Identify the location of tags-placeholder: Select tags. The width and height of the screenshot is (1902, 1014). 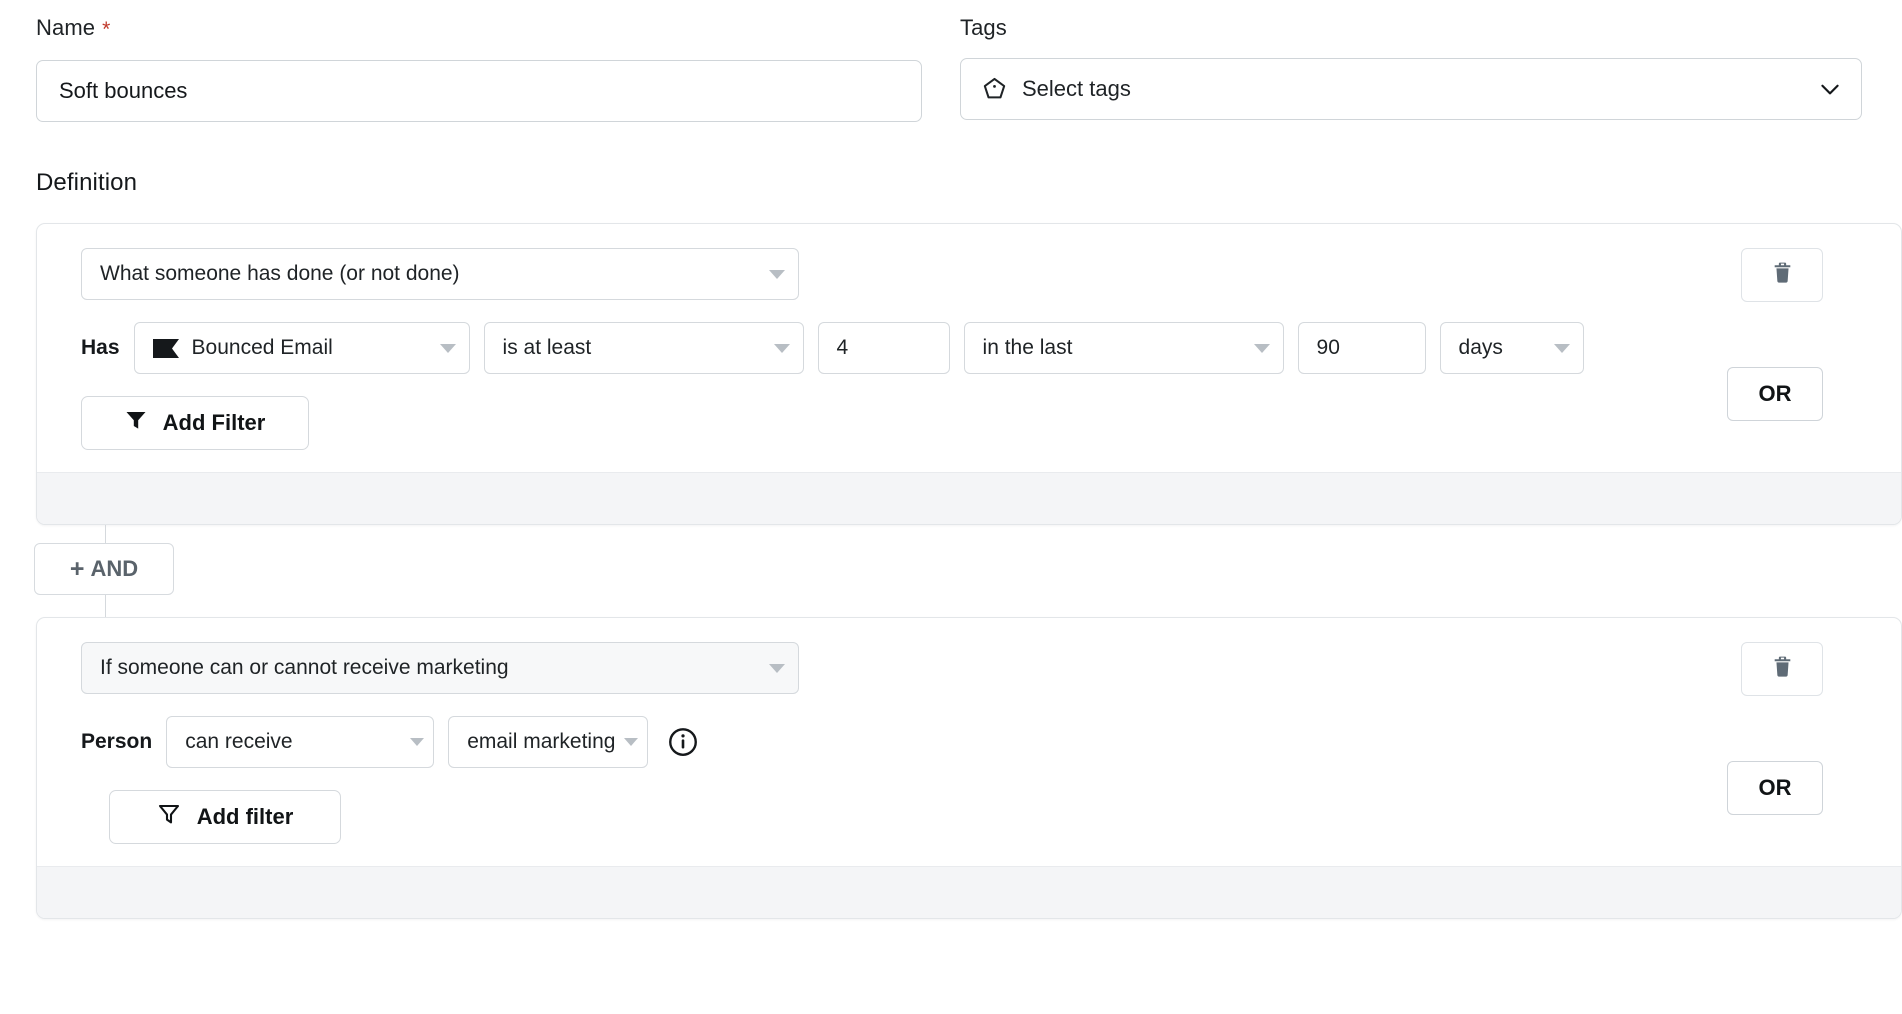
(1076, 88).